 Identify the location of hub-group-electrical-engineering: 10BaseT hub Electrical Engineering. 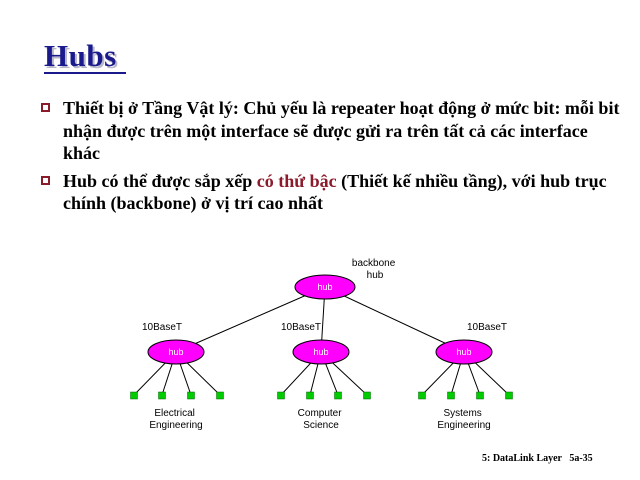
(173, 376).